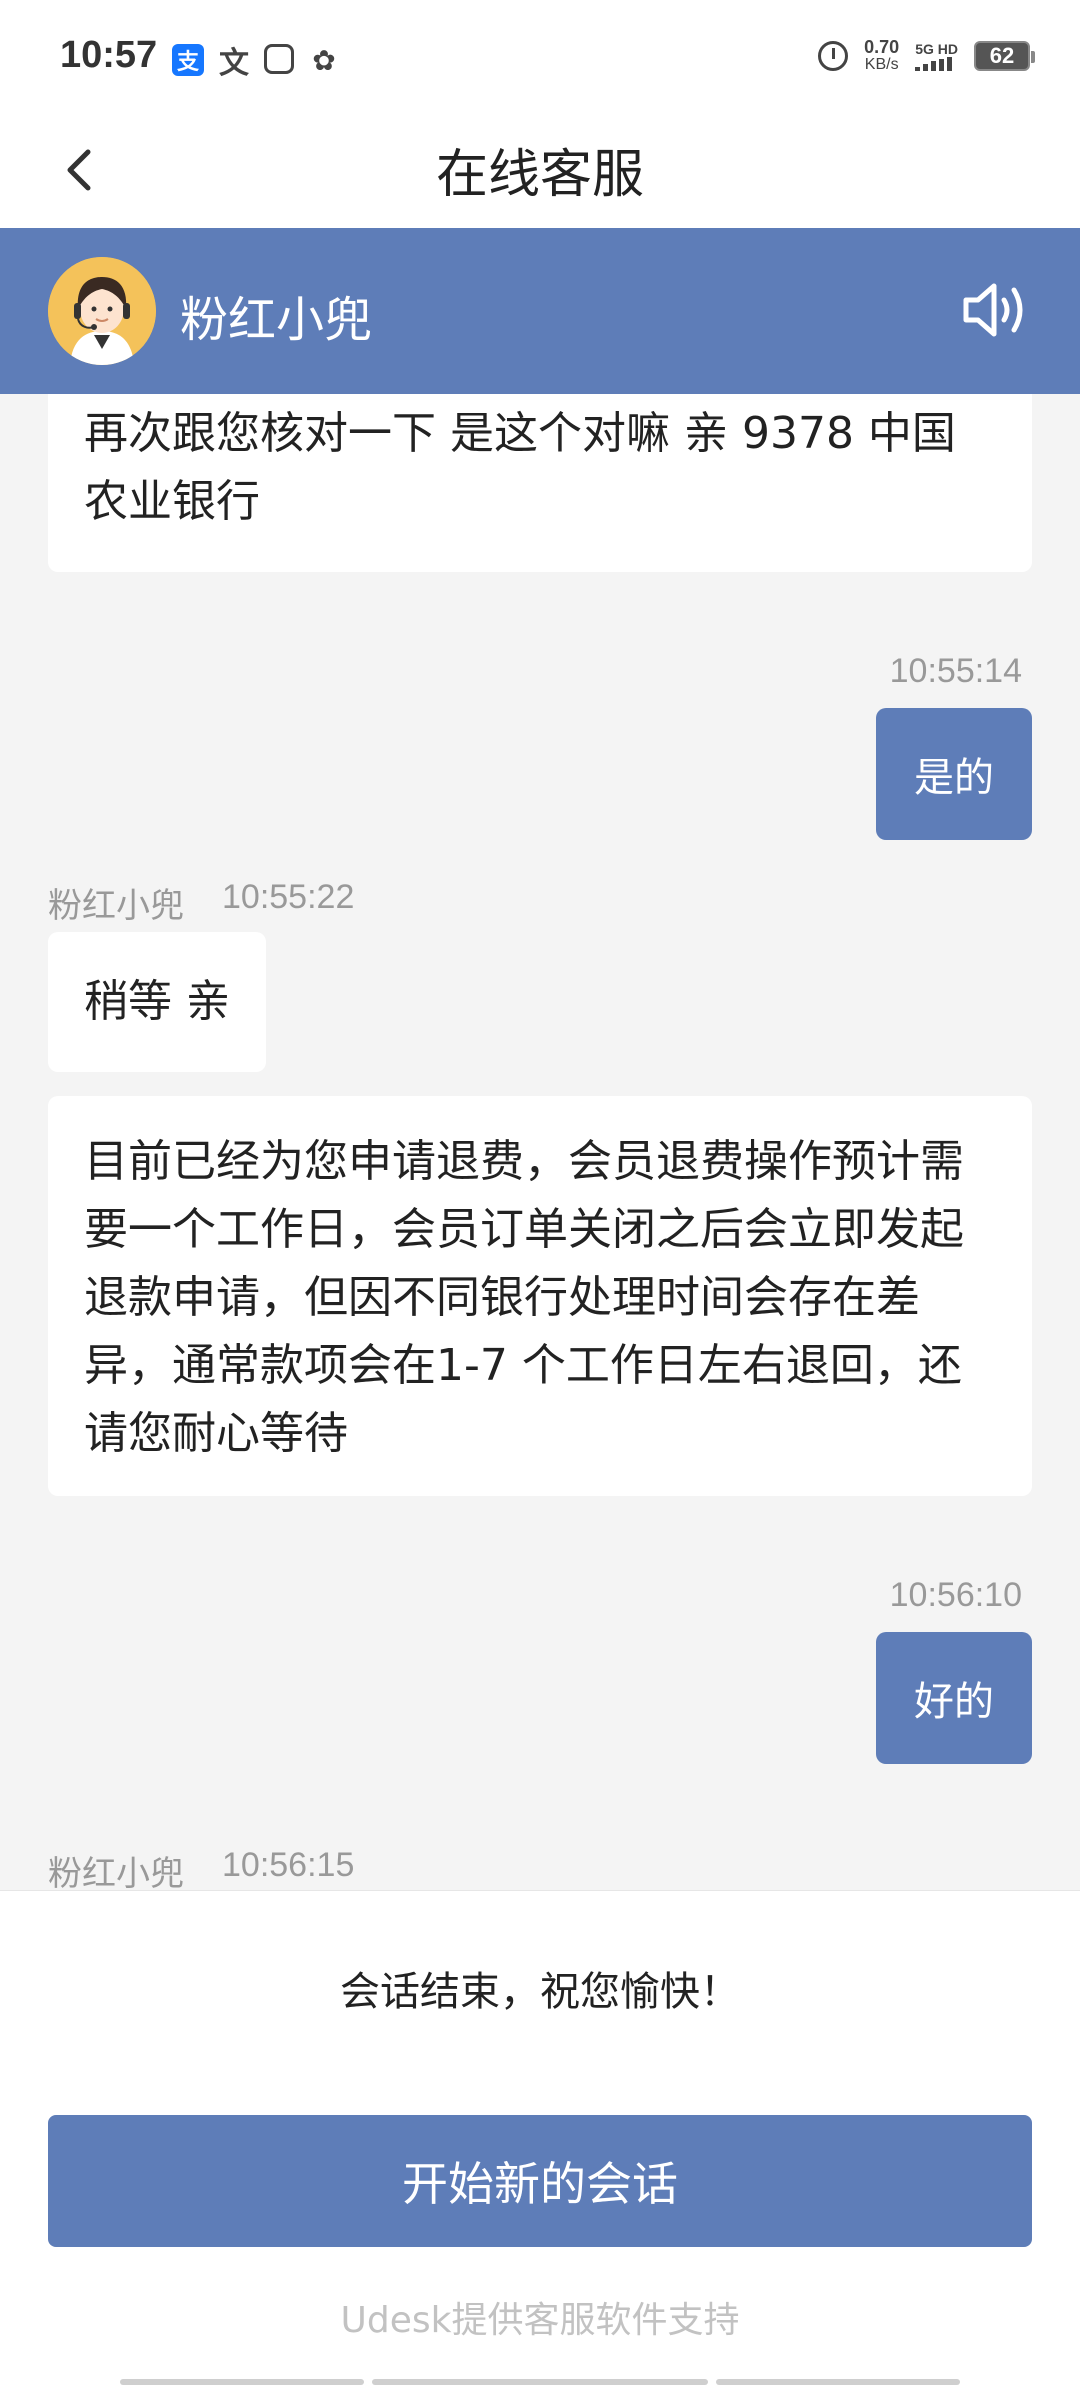 This screenshot has height=2400, width=1080. What do you see at coordinates (934, 64) in the screenshot?
I see `signal-bars-icon` at bounding box center [934, 64].